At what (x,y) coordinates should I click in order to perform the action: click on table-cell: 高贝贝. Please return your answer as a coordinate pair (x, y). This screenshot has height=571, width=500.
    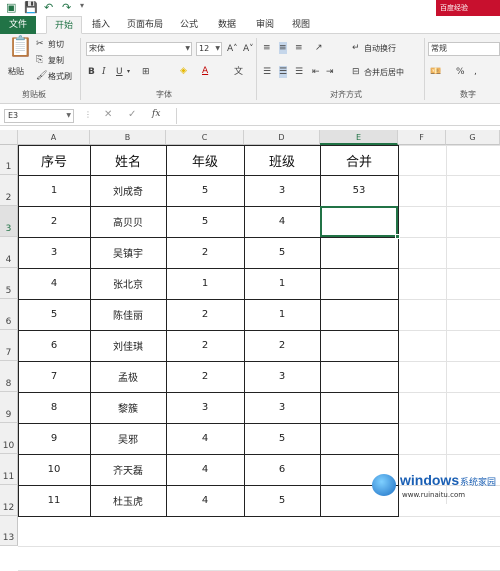
    Looking at the image, I should click on (128, 221).